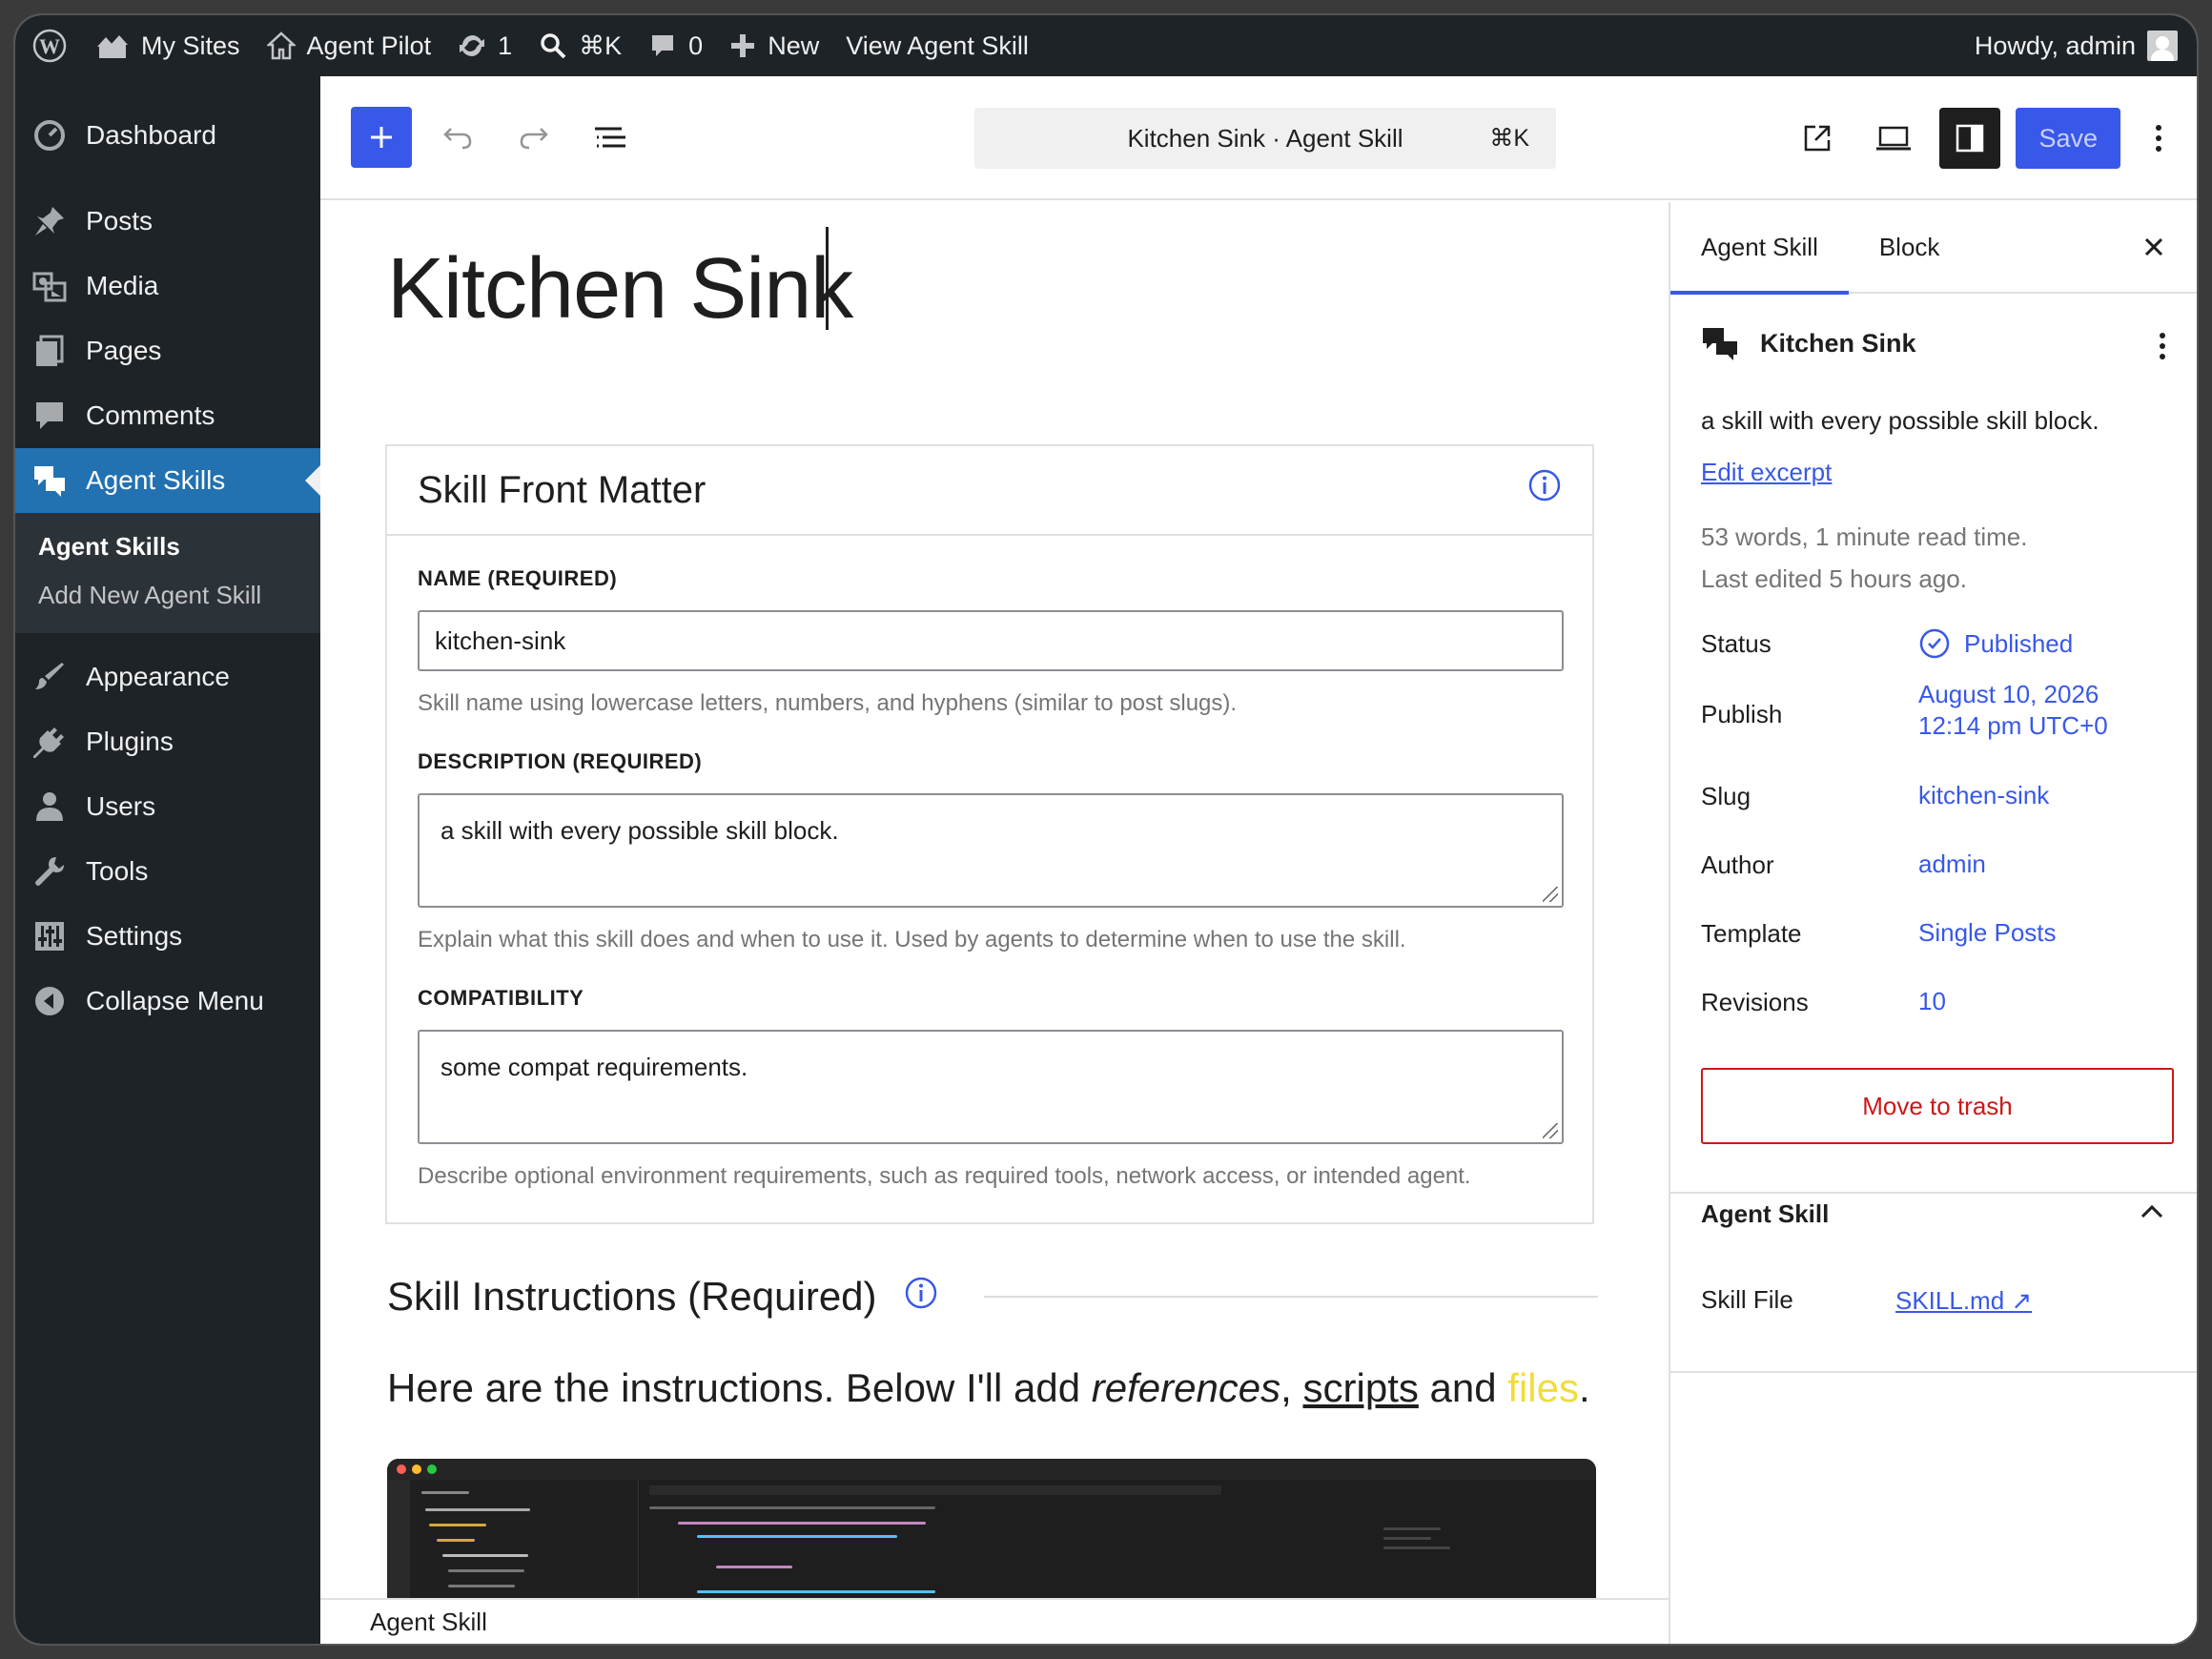 The width and height of the screenshot is (2212, 1659). What do you see at coordinates (524, 1539) in the screenshot?
I see `screenshot-explorer` at bounding box center [524, 1539].